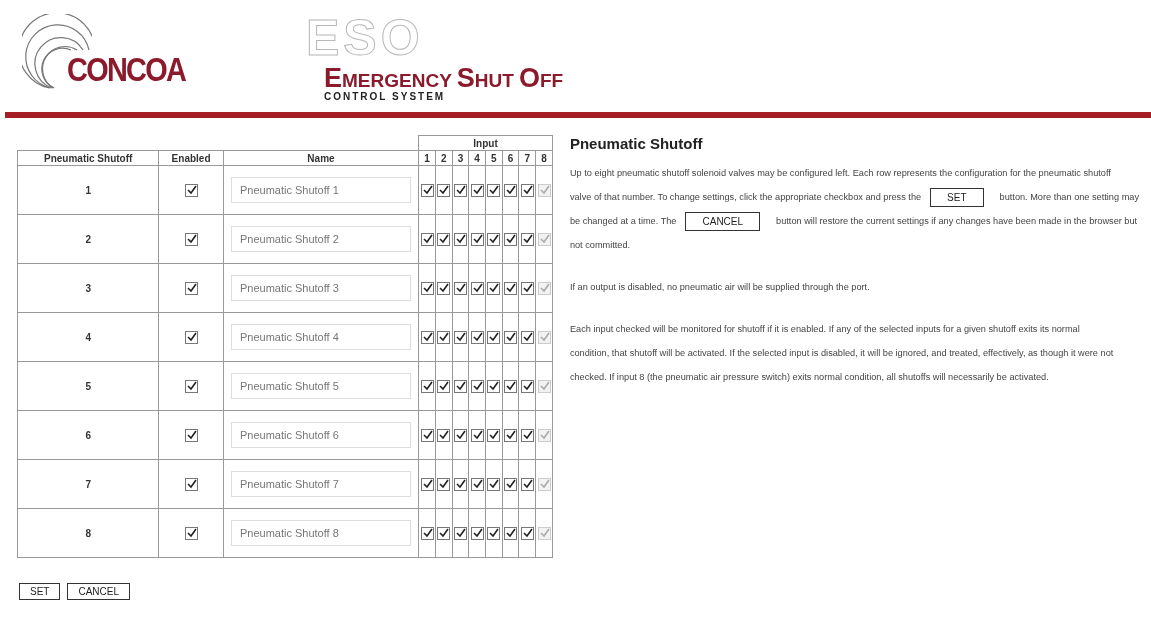 This screenshot has height=627, width=1151. I want to click on input-field: Pneumatic Shutoff 7, so click(320, 484).